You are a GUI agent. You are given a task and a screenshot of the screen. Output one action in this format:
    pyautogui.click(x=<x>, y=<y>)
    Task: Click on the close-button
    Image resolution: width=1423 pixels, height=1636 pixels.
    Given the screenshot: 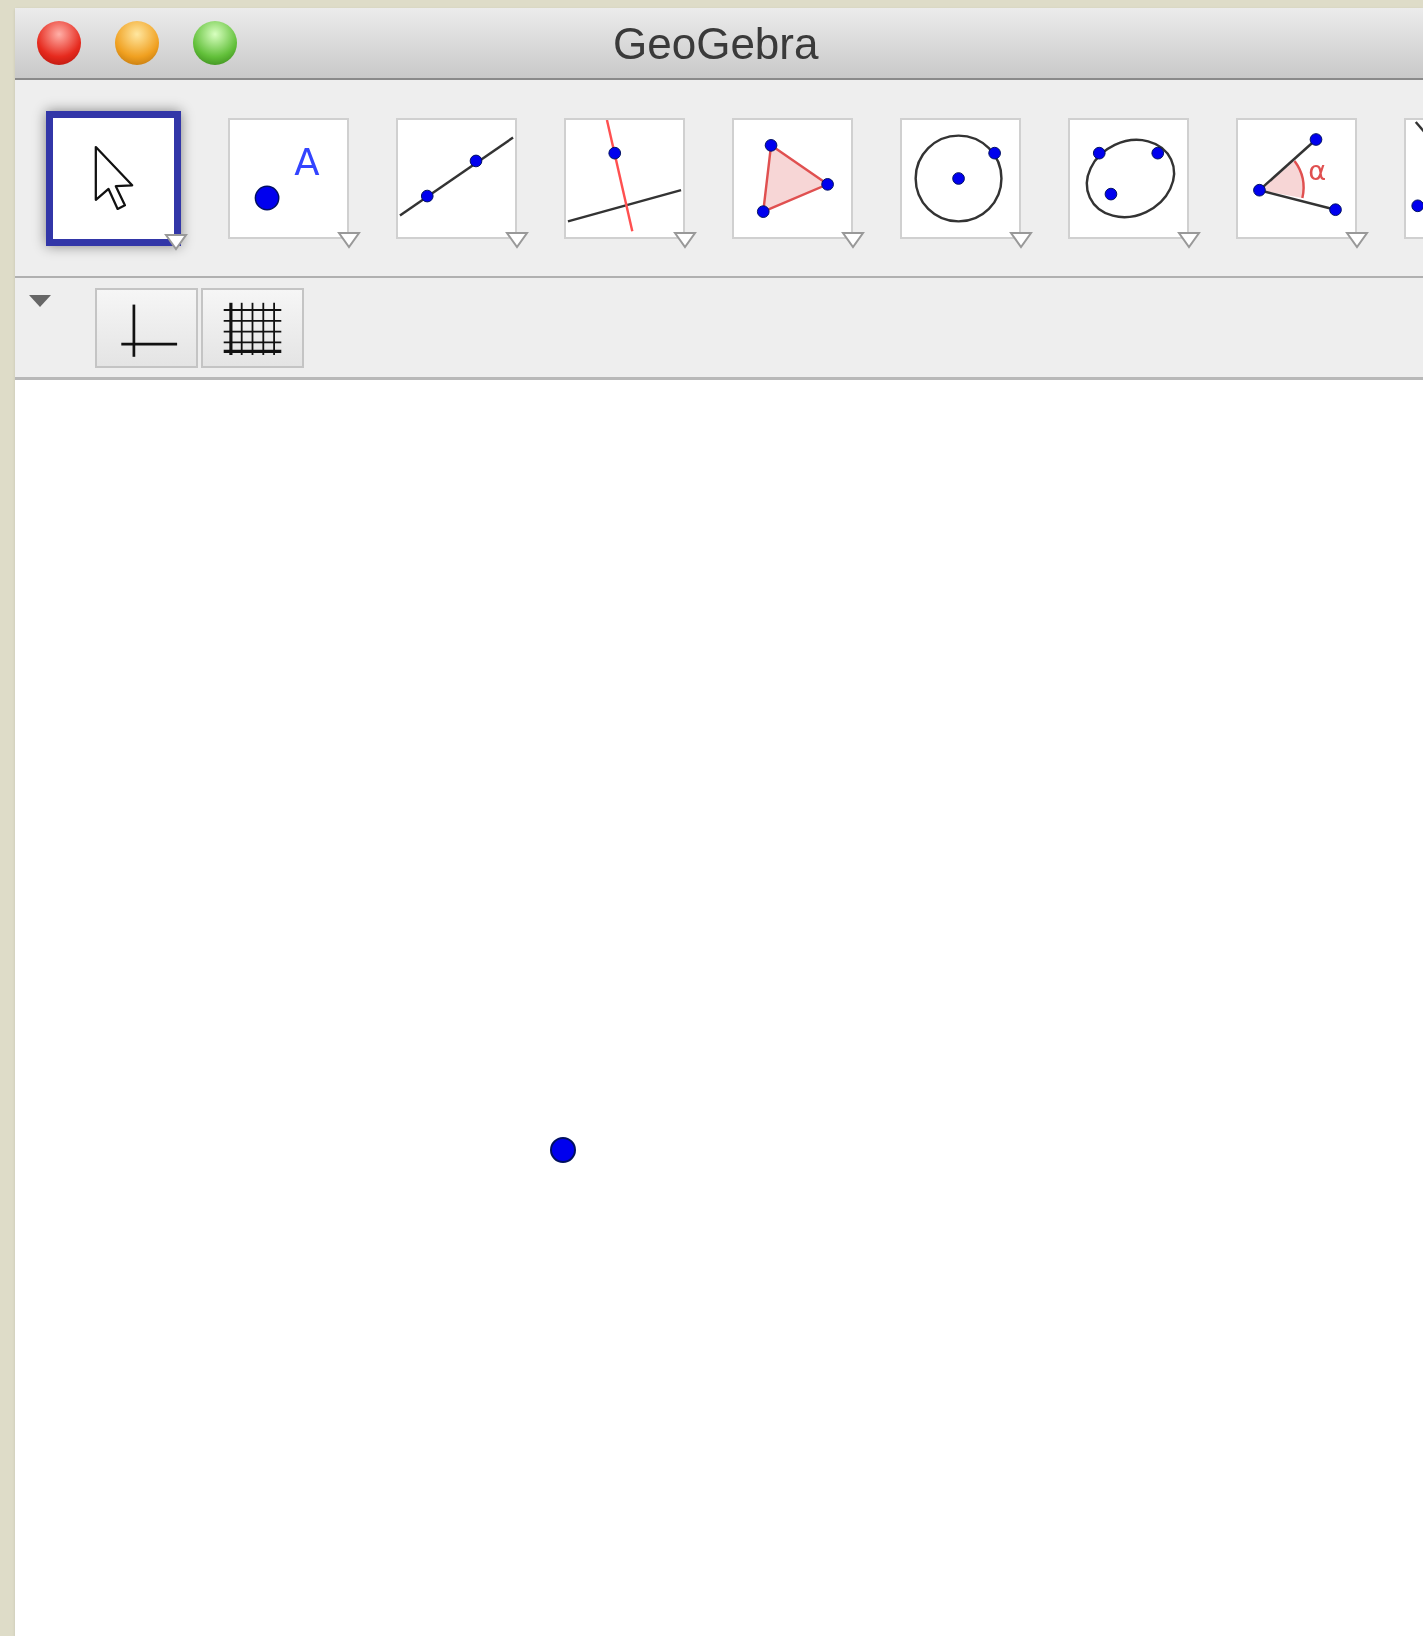 What is the action you would take?
    pyautogui.click(x=59, y=43)
    